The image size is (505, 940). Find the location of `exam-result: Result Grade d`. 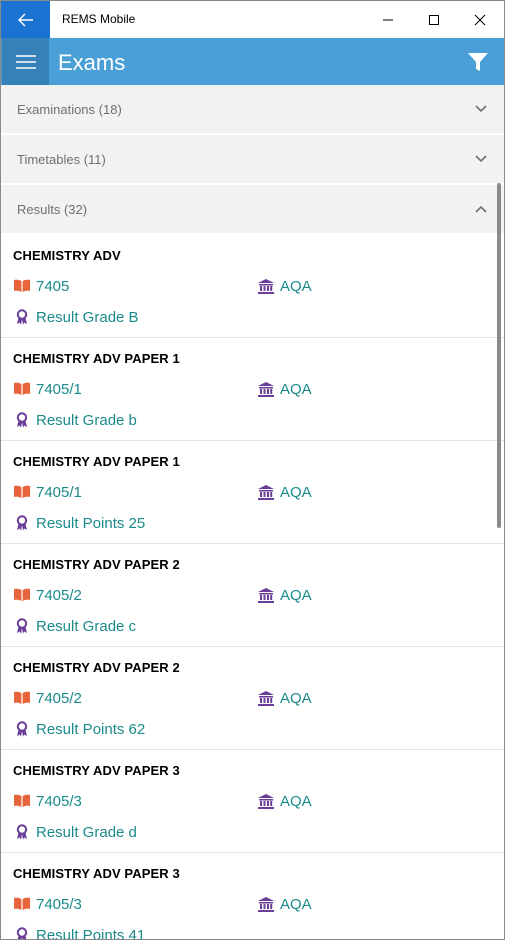

exam-result: Result Grade d is located at coordinates (75, 832).